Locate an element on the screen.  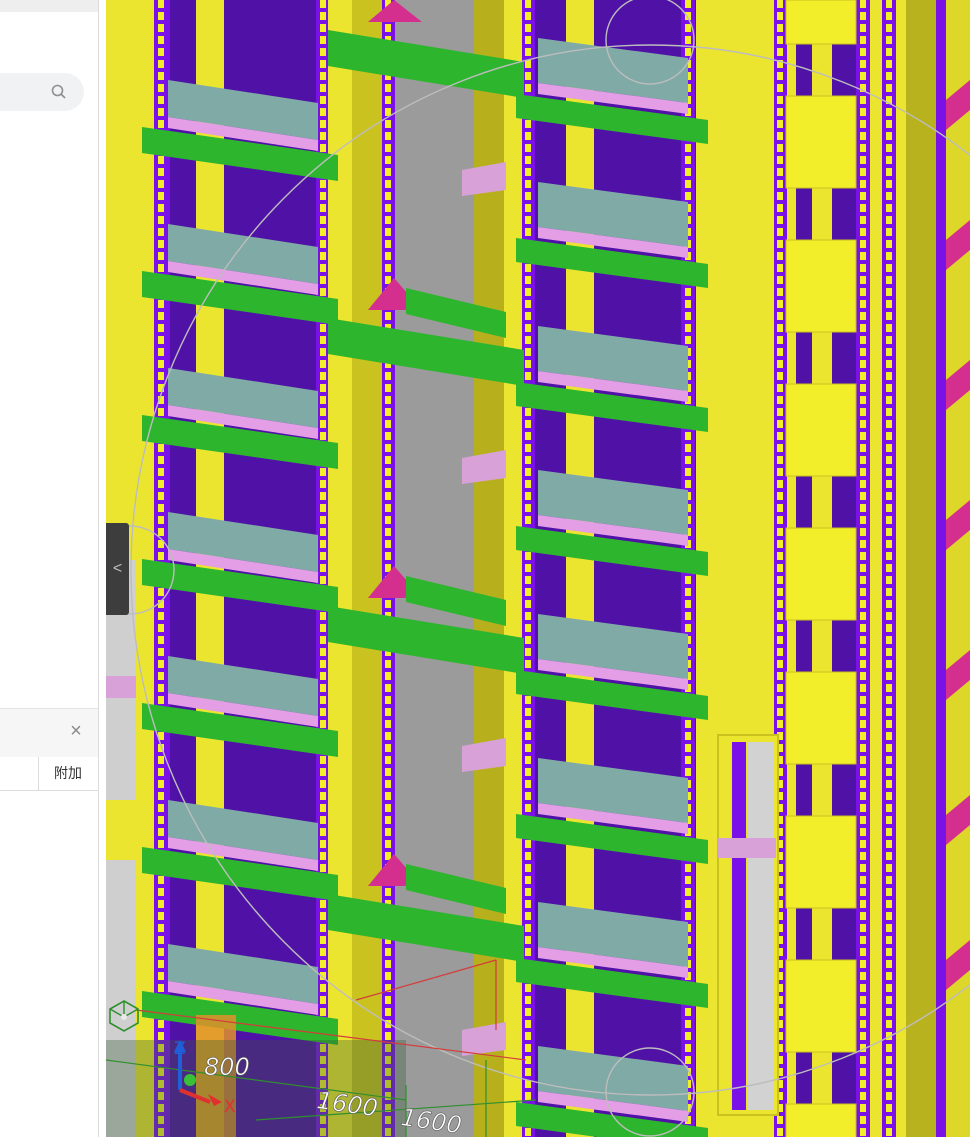
search-icon is located at coordinates (59, 92).